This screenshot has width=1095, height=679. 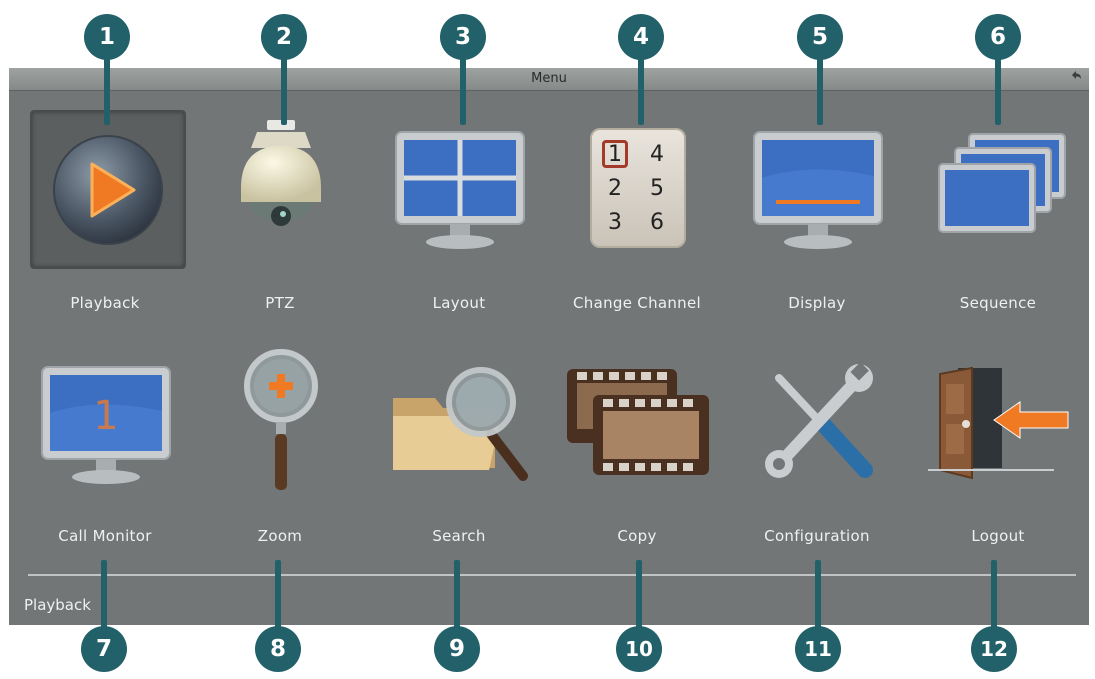 What do you see at coordinates (1002, 182) in the screenshot?
I see `sequence-icon` at bounding box center [1002, 182].